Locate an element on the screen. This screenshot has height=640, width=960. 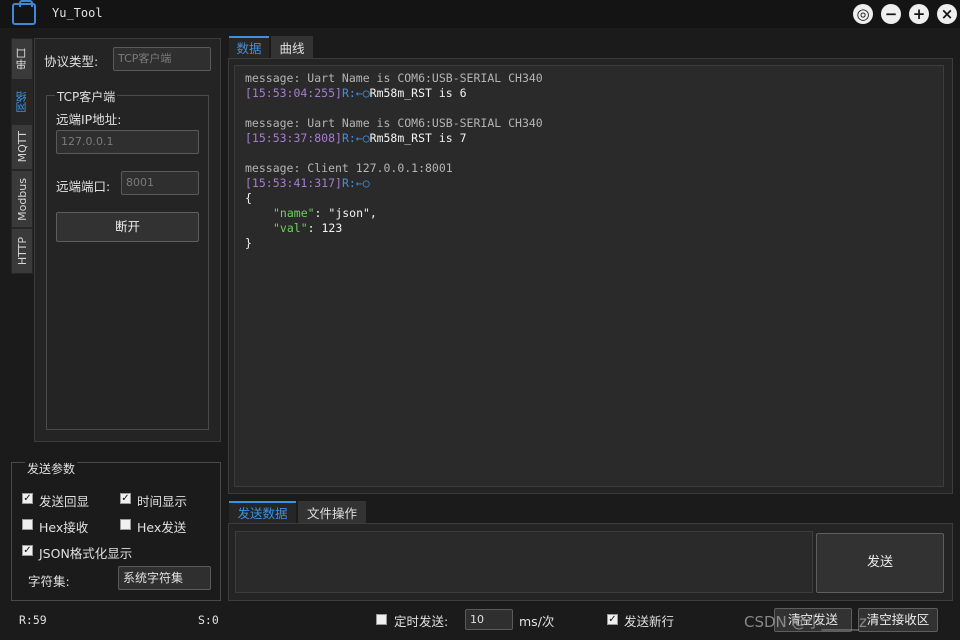
receive-timestamp: [15:53:41:317] is located at coordinates (293, 183).